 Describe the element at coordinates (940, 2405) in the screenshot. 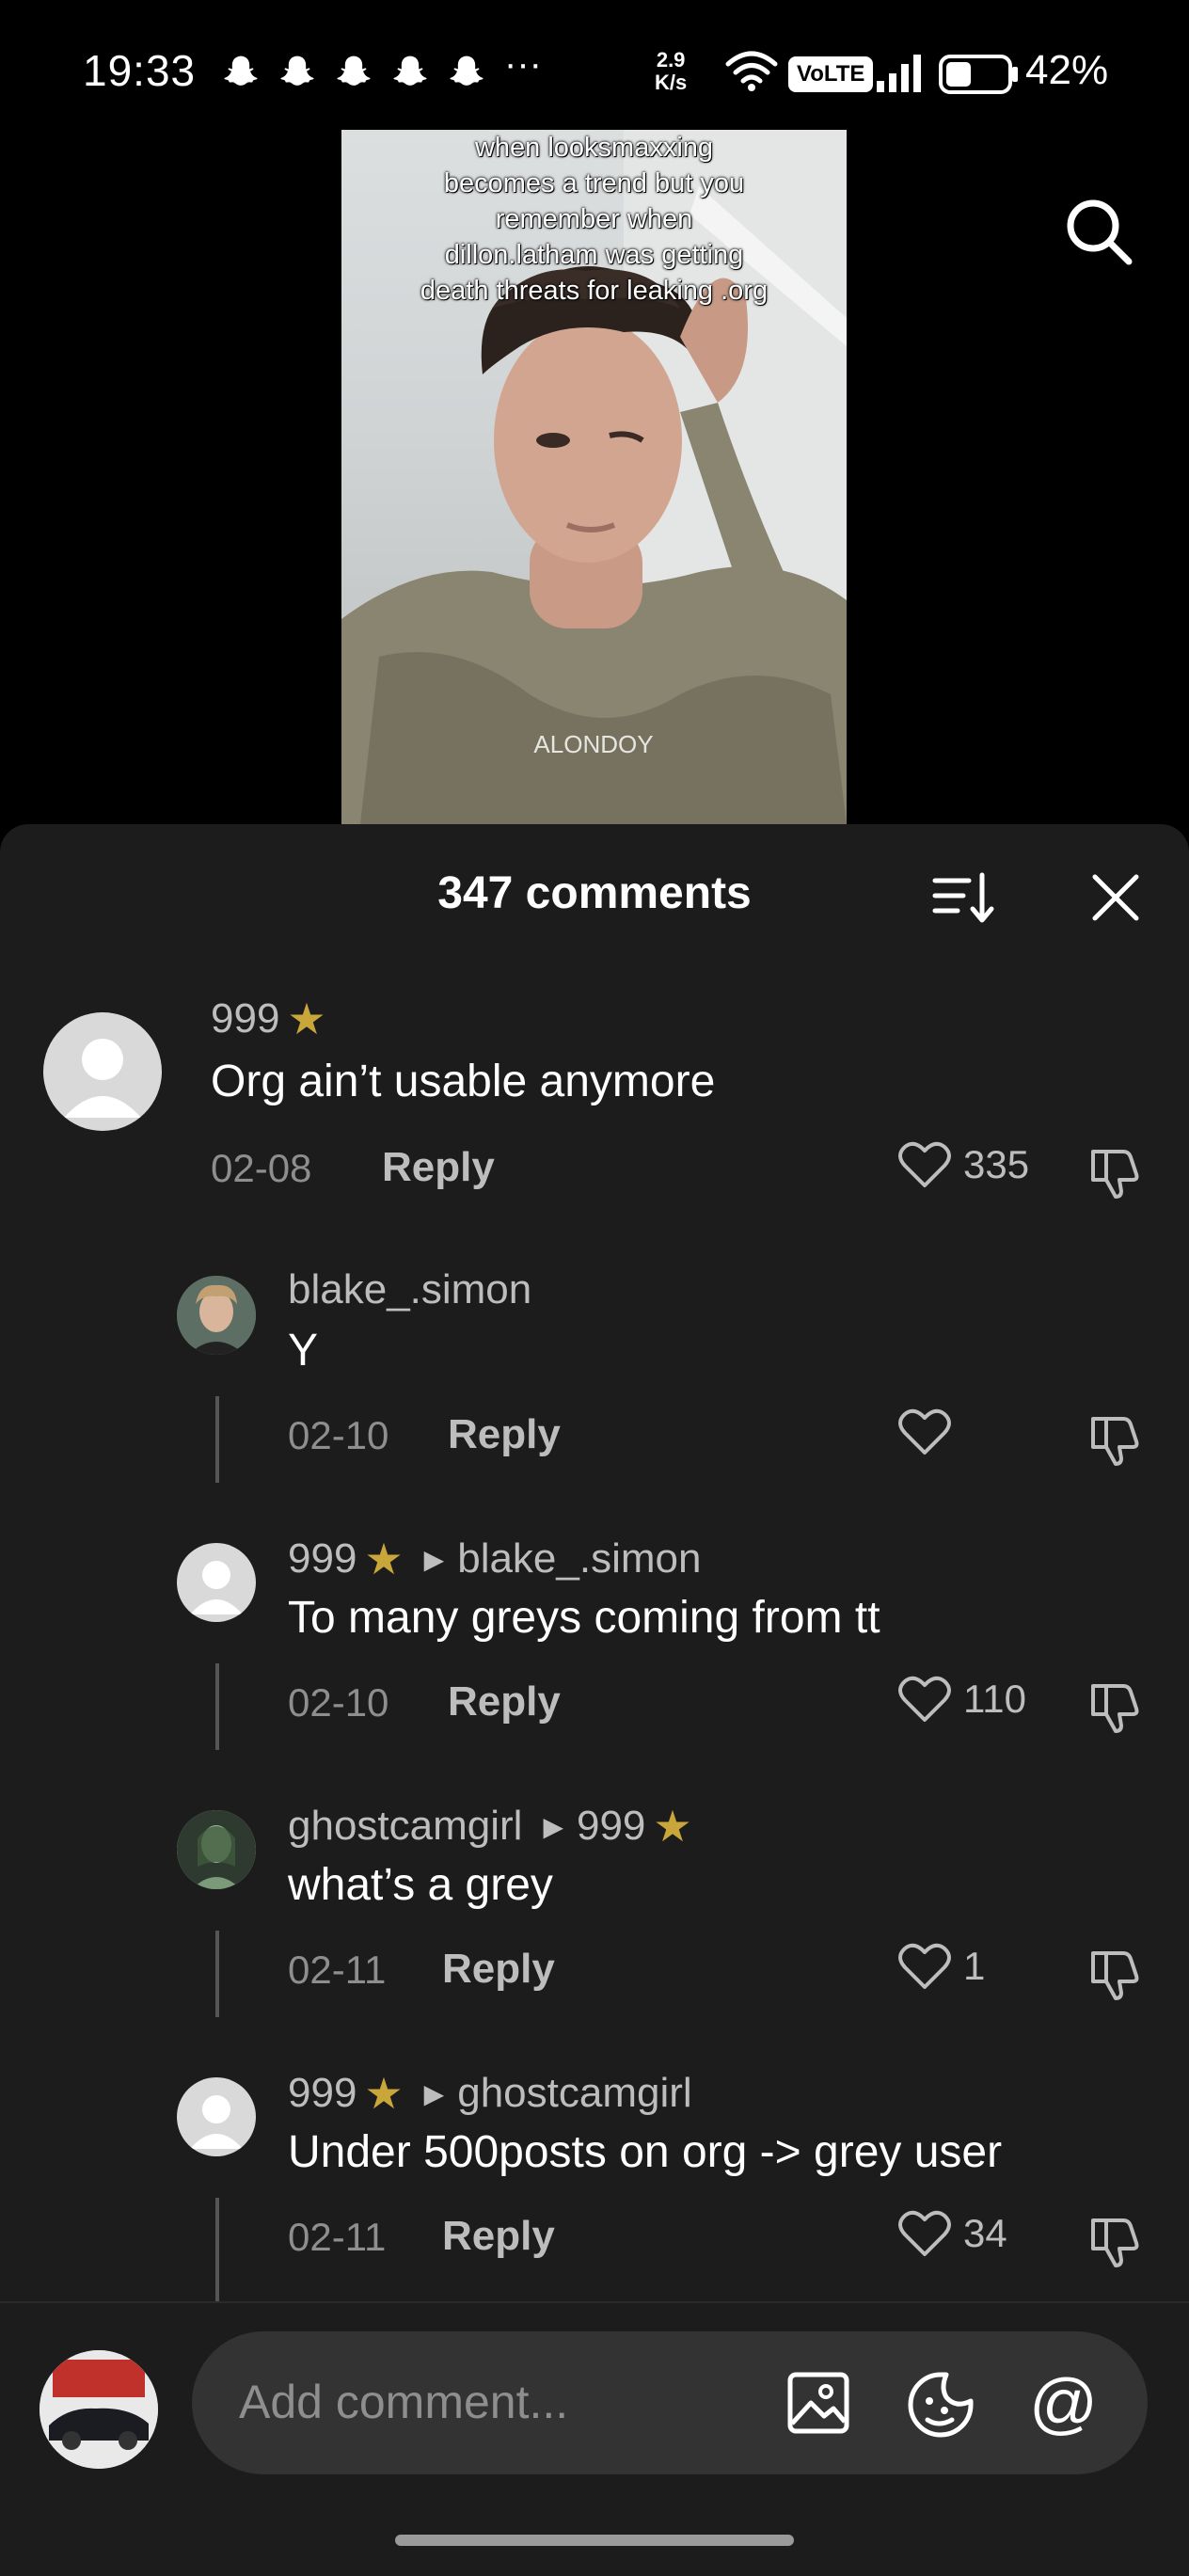

I see `sticker-icon` at that location.